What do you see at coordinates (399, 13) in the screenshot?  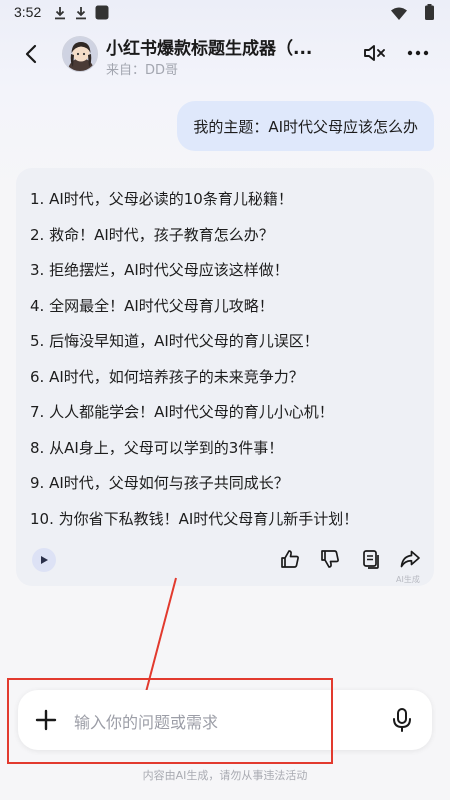 I see `wifi-icon` at bounding box center [399, 13].